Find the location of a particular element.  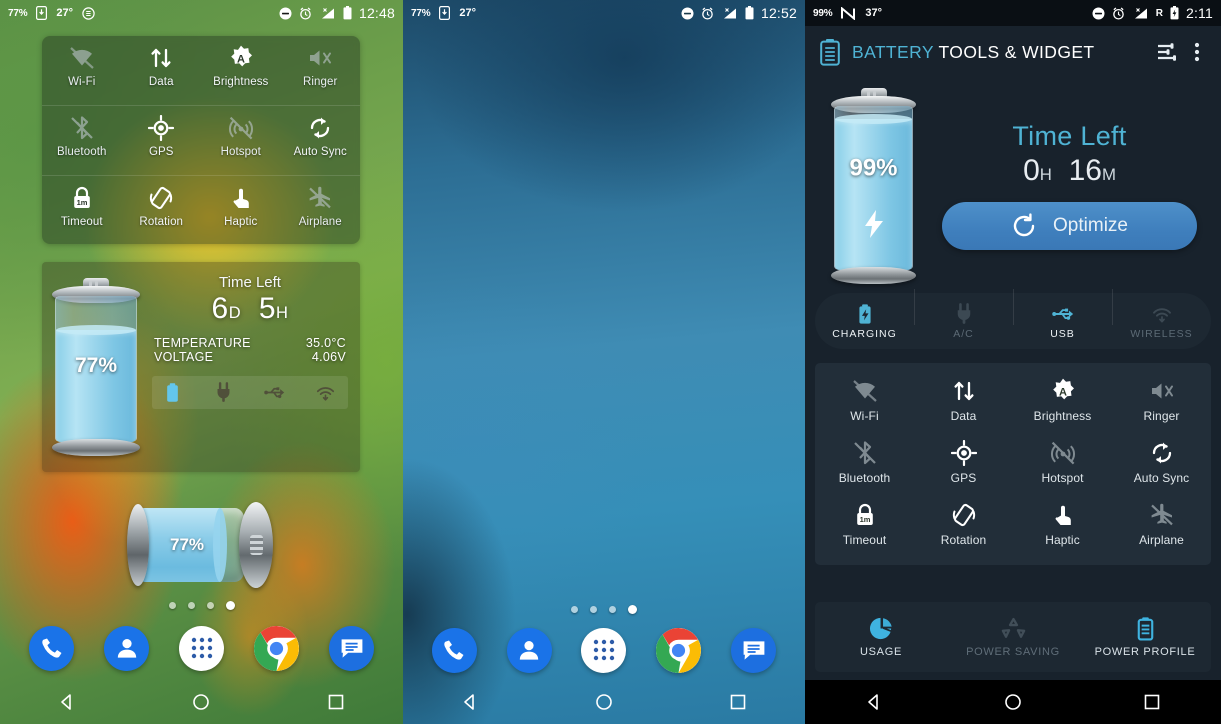

temperature-value: 35.0°C is located at coordinates (325, 343).